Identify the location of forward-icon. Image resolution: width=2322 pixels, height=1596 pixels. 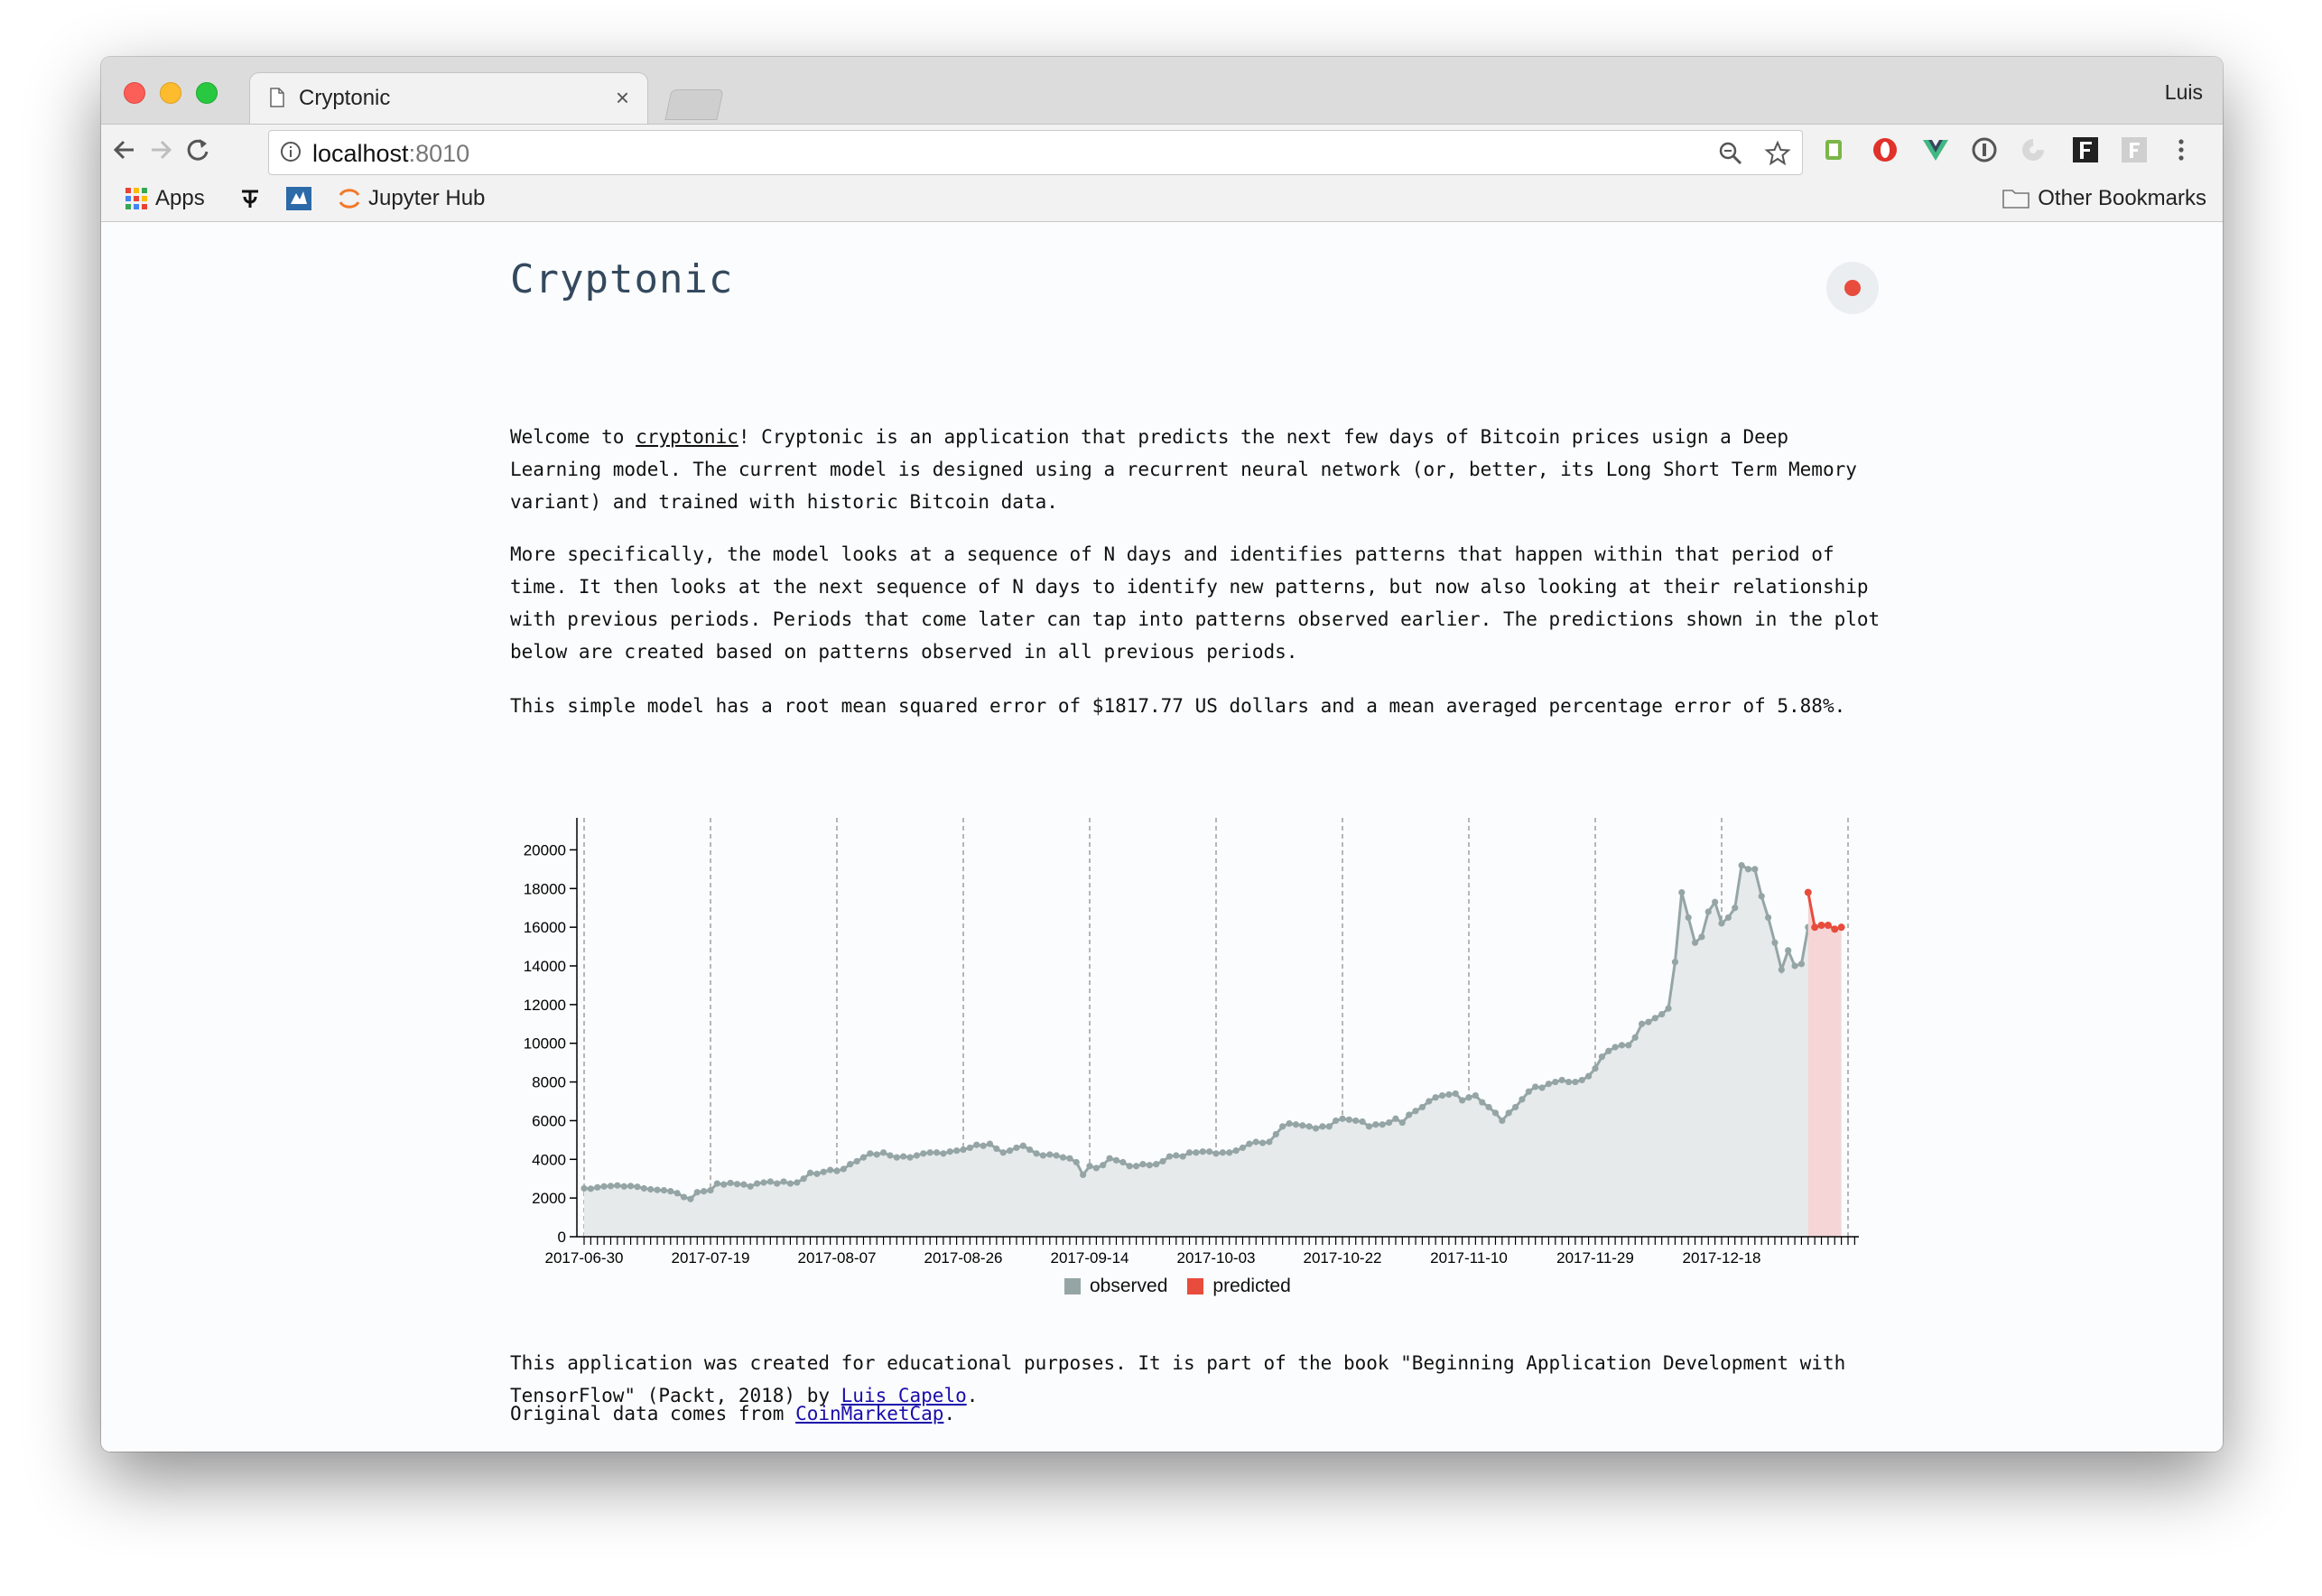
(160, 150).